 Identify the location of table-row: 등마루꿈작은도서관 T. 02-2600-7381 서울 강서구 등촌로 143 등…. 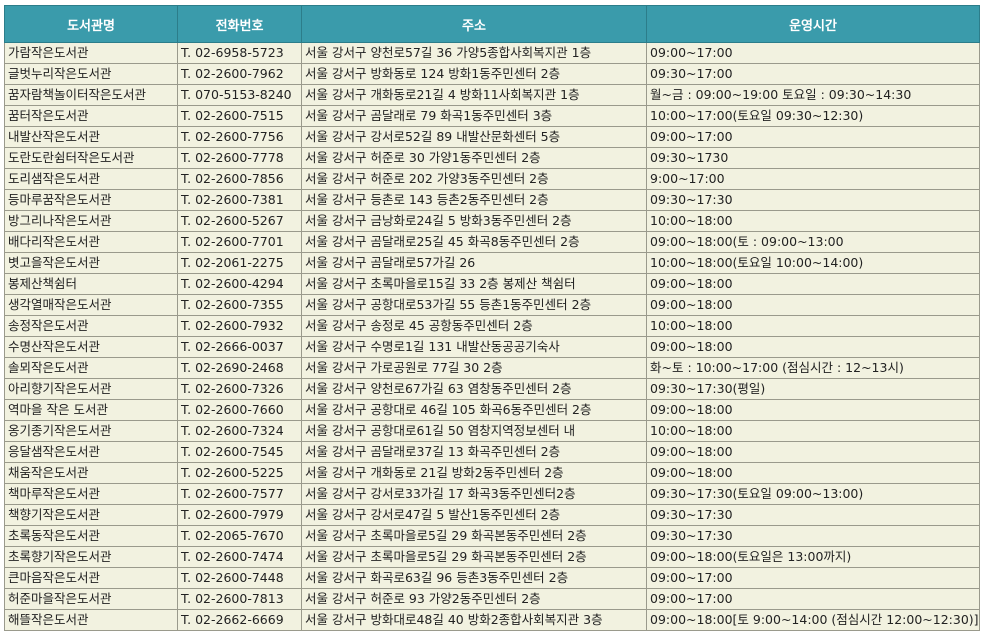
(492, 200).